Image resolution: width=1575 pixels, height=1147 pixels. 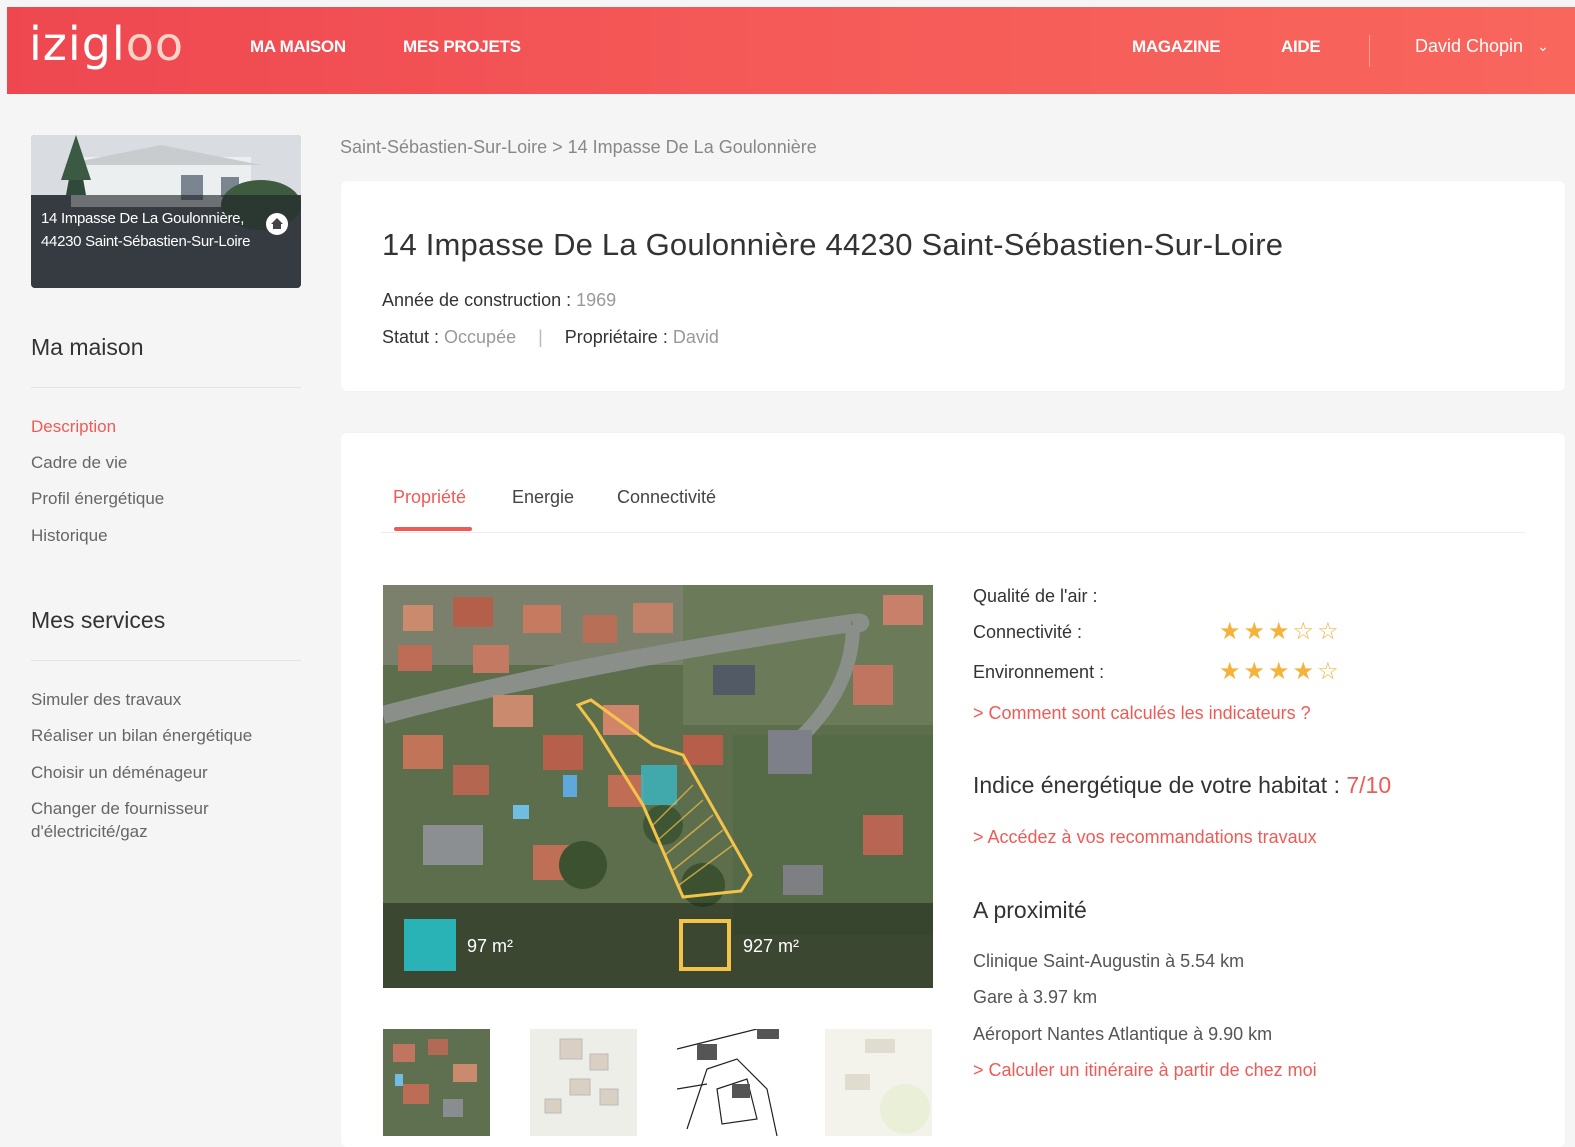 I want to click on connectivity-rating: ★★★☆☆, so click(x=1280, y=632).